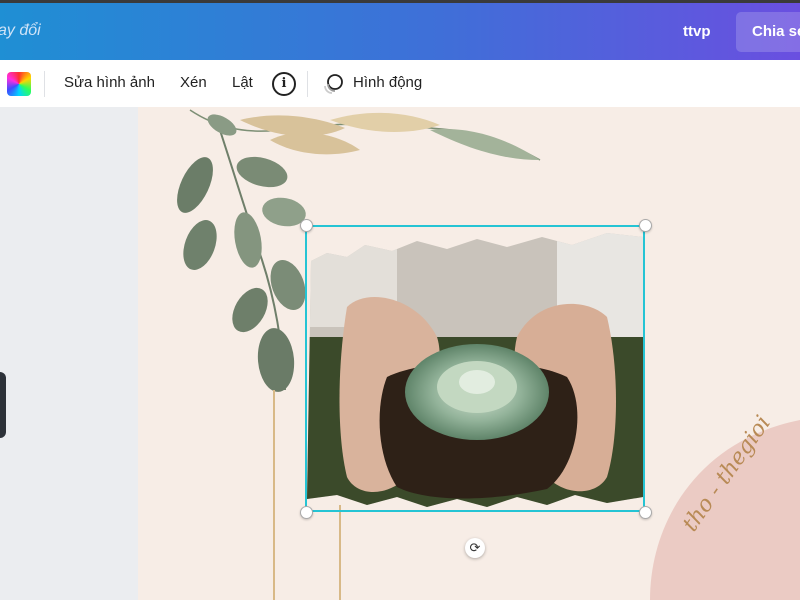 The image size is (800, 600). What do you see at coordinates (475, 548) in the screenshot?
I see `rotate-icon: ⟳` at bounding box center [475, 548].